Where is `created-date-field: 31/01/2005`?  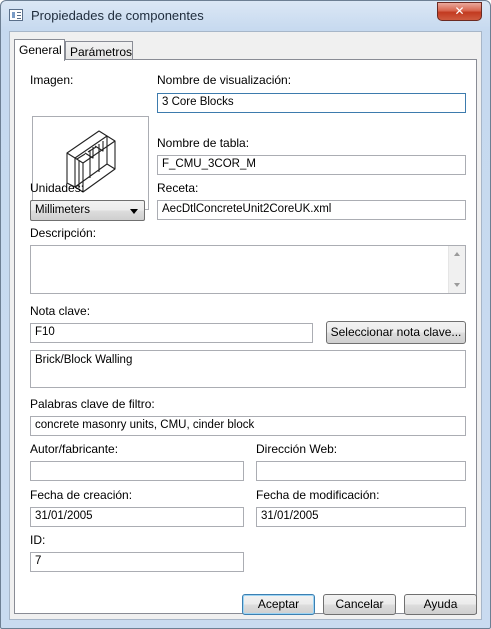
created-date-field: 31/01/2005 is located at coordinates (137, 517).